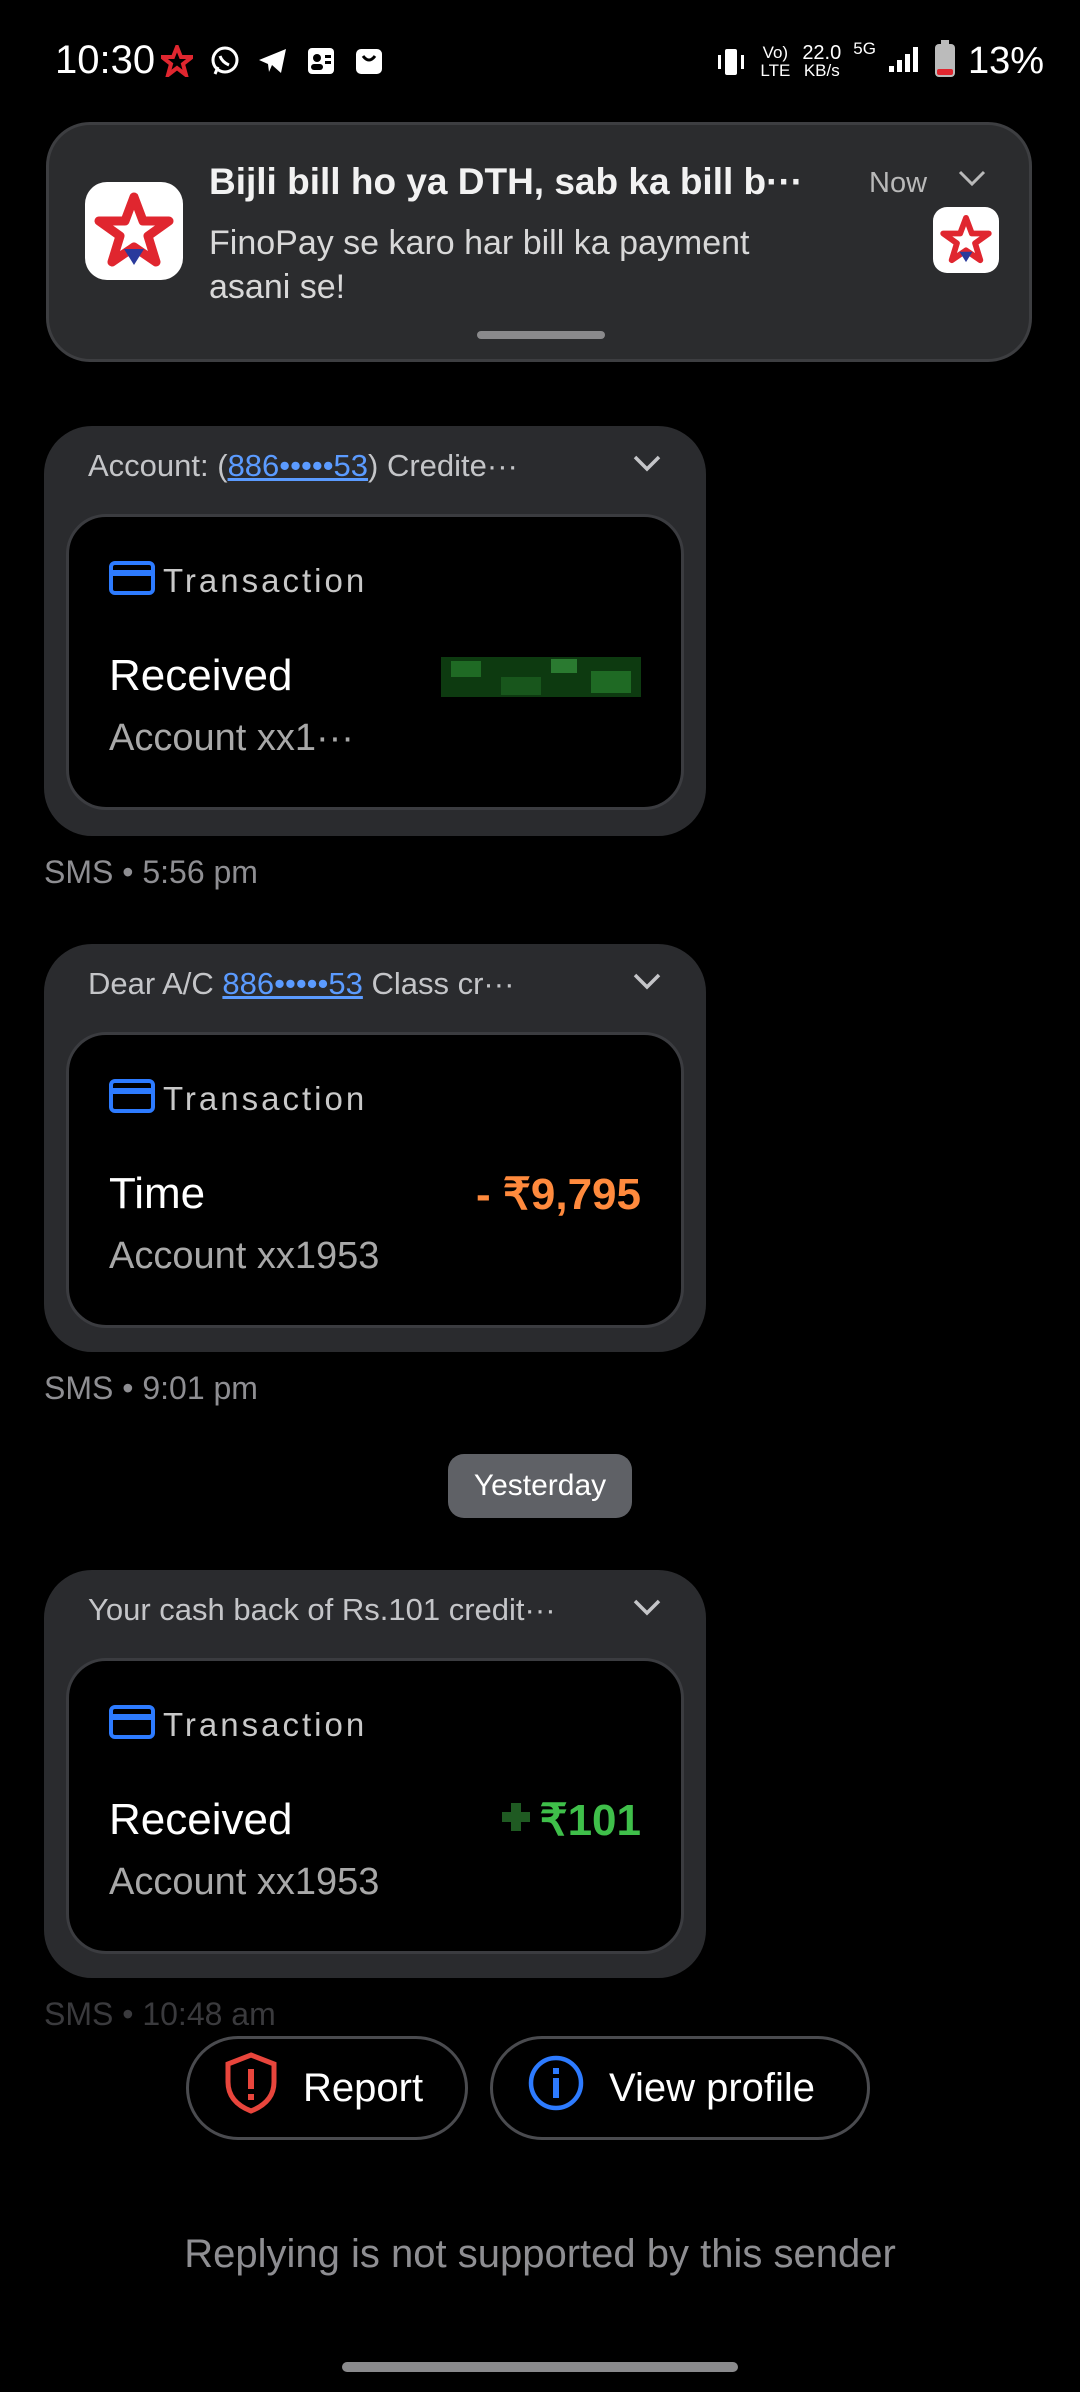  What do you see at coordinates (822, 60) in the screenshot?
I see `network-speed: 22.0 KB/s` at bounding box center [822, 60].